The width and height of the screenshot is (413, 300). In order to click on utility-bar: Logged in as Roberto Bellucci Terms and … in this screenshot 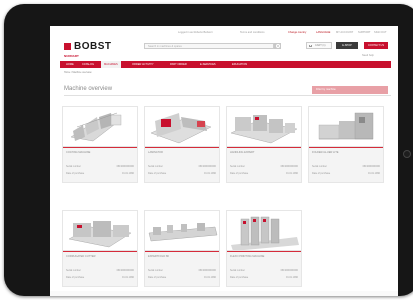, I will do `click(224, 33)`.